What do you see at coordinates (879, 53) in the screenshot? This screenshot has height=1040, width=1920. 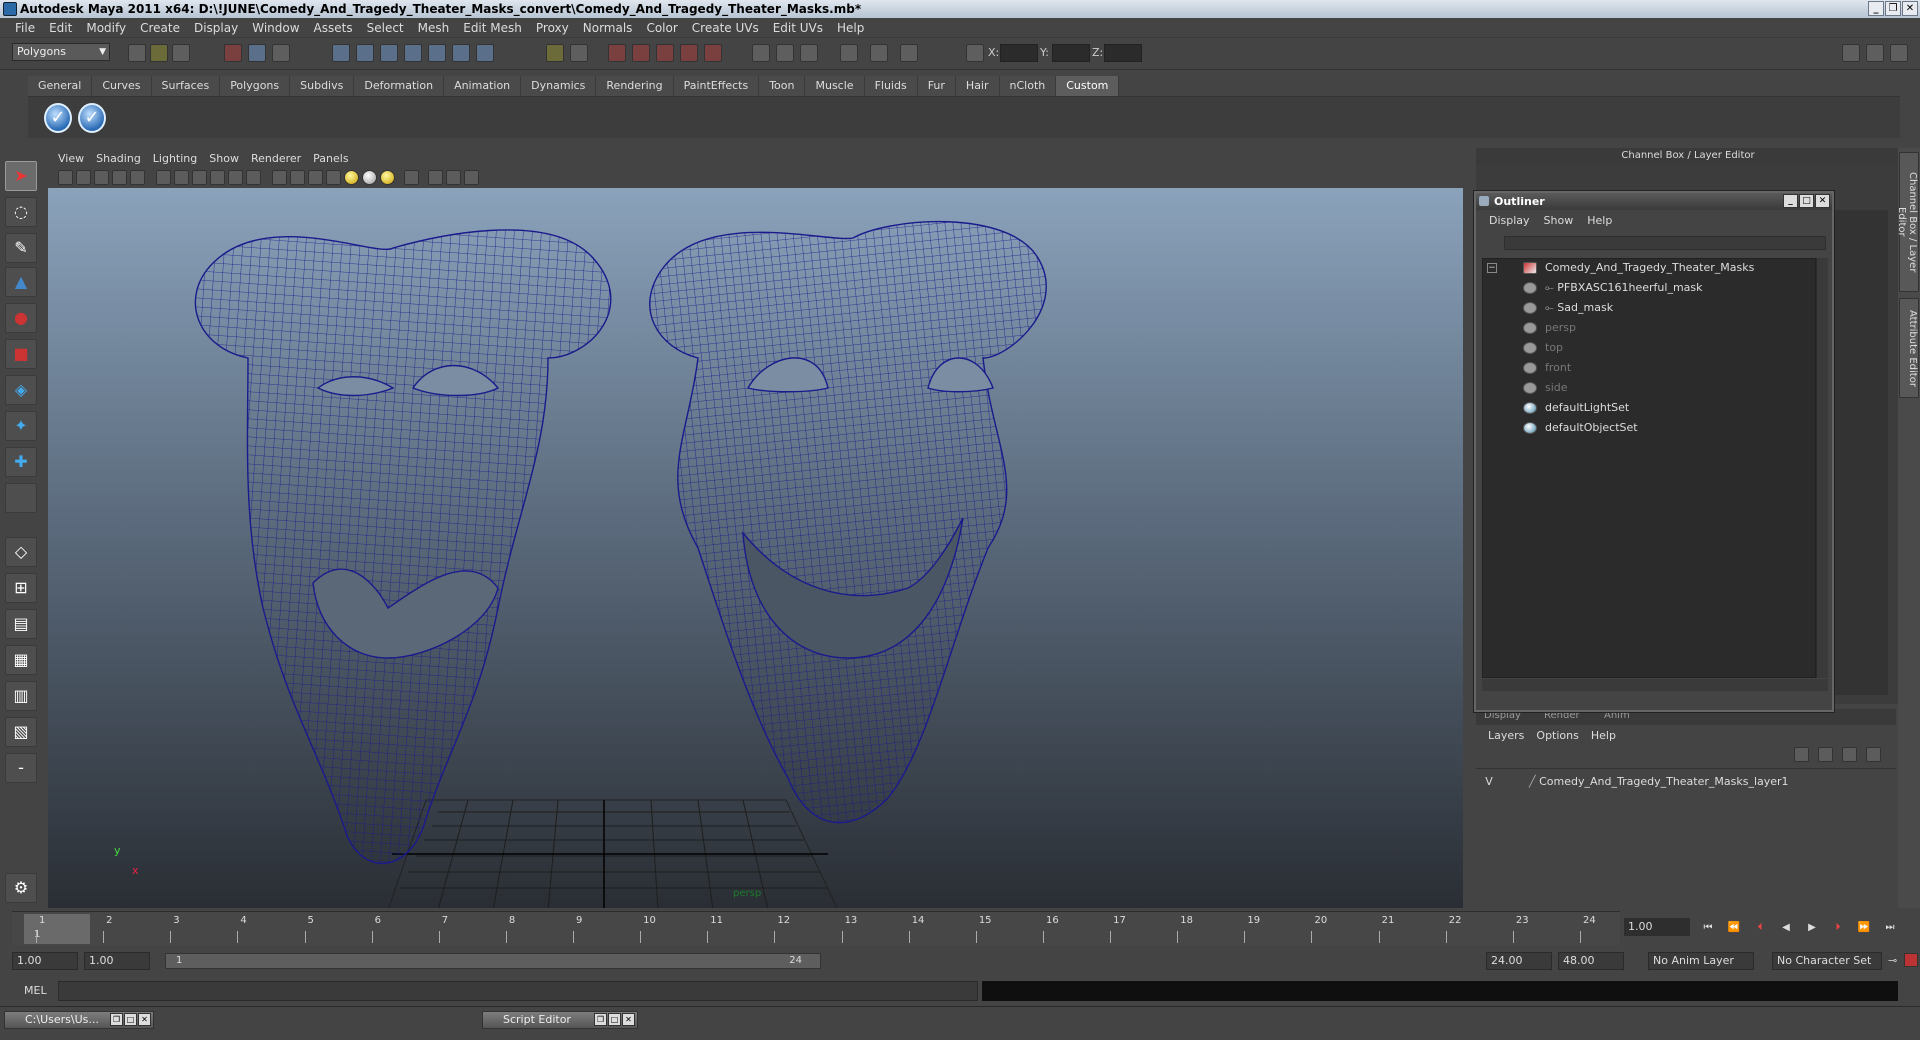 I see `attribute-editor-icon` at bounding box center [879, 53].